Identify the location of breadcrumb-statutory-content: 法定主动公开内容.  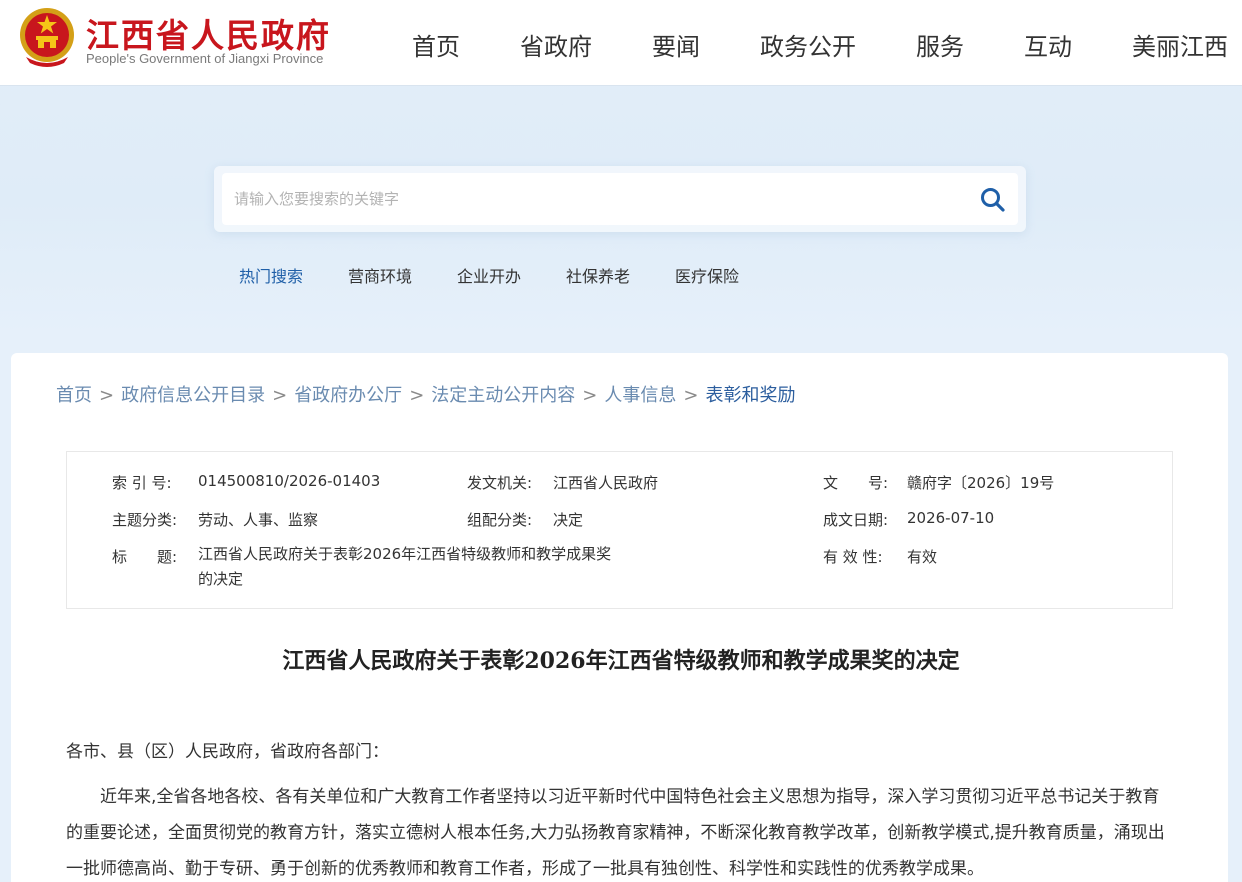
(503, 395).